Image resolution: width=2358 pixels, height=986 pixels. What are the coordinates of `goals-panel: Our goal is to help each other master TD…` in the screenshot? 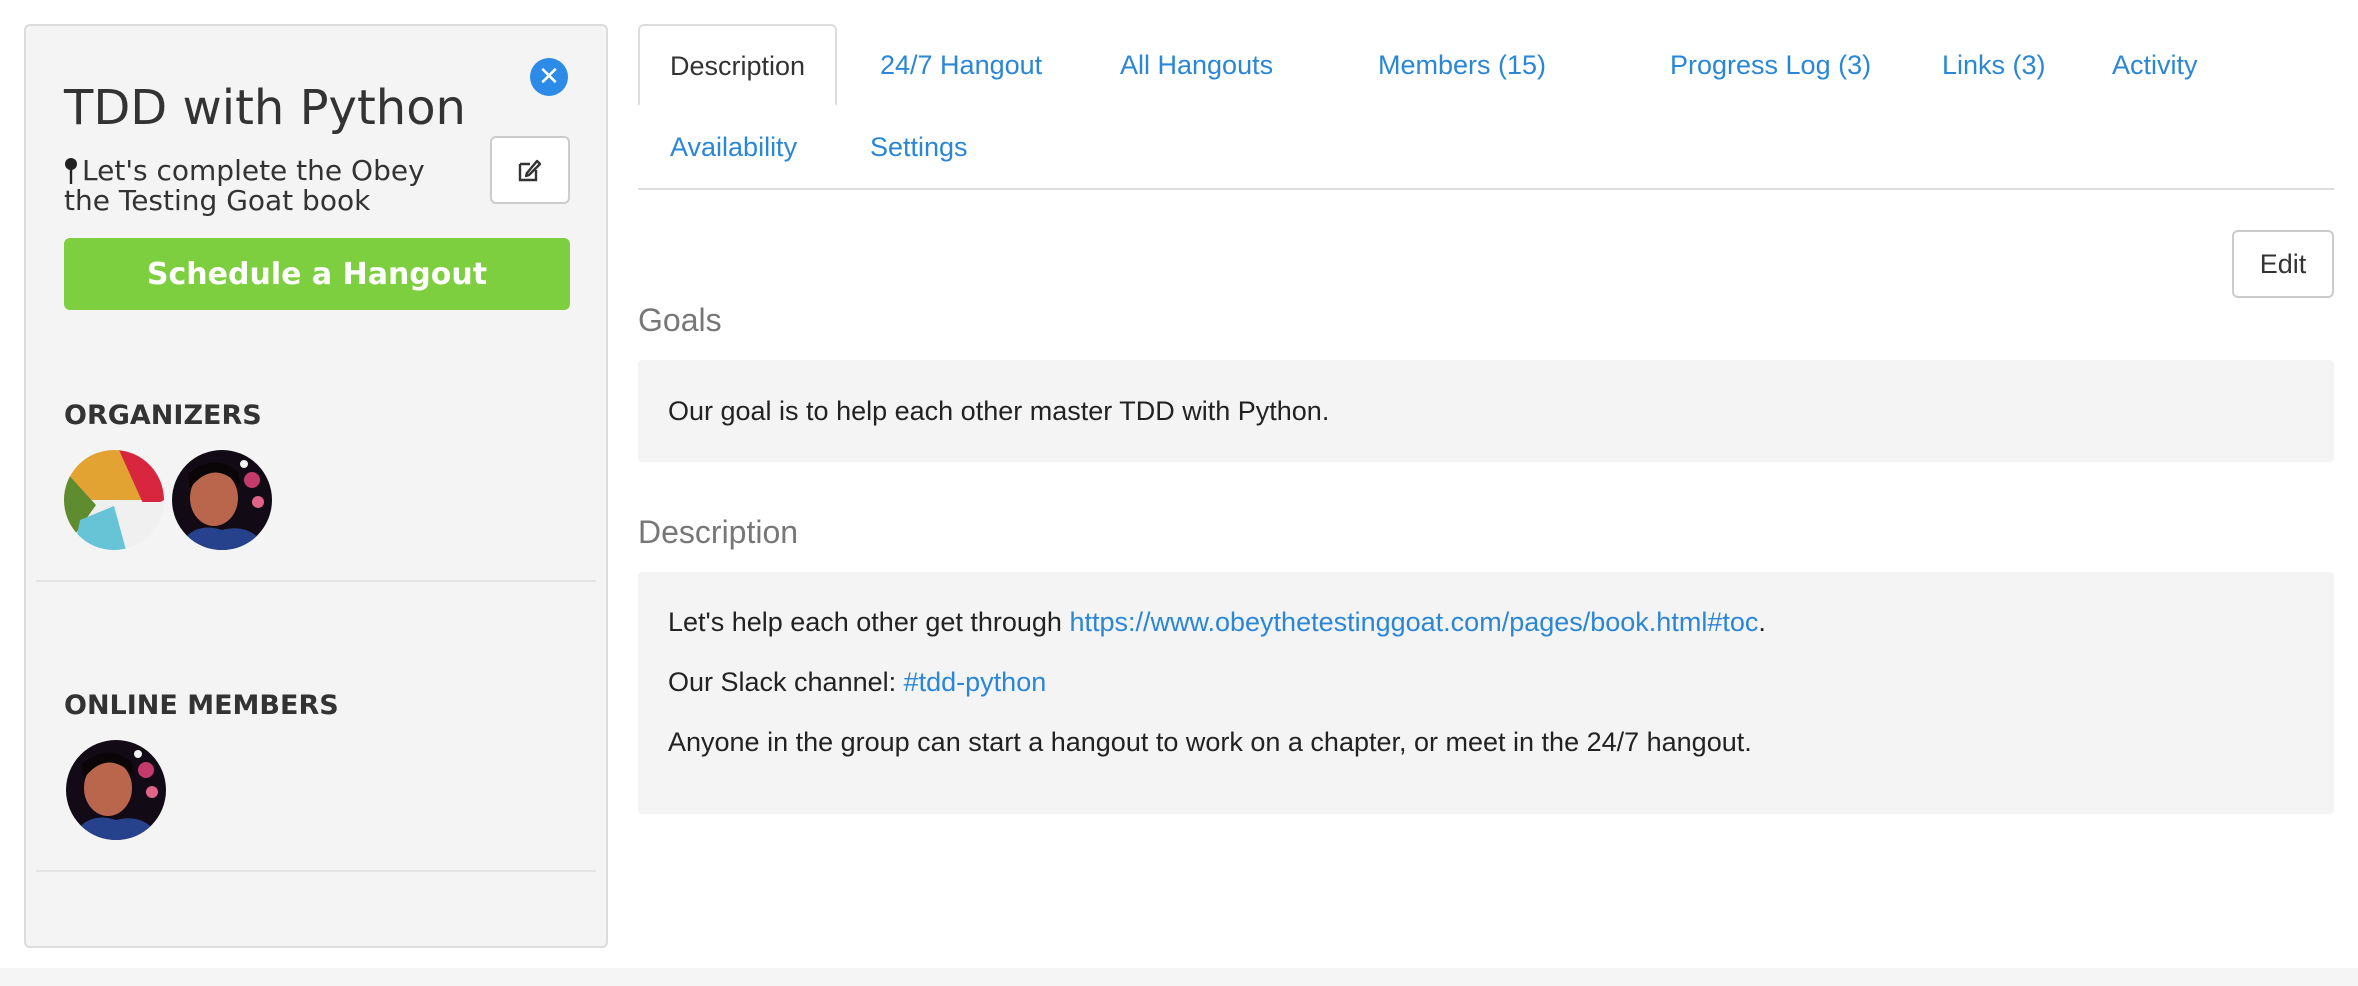 It's located at (1486, 411).